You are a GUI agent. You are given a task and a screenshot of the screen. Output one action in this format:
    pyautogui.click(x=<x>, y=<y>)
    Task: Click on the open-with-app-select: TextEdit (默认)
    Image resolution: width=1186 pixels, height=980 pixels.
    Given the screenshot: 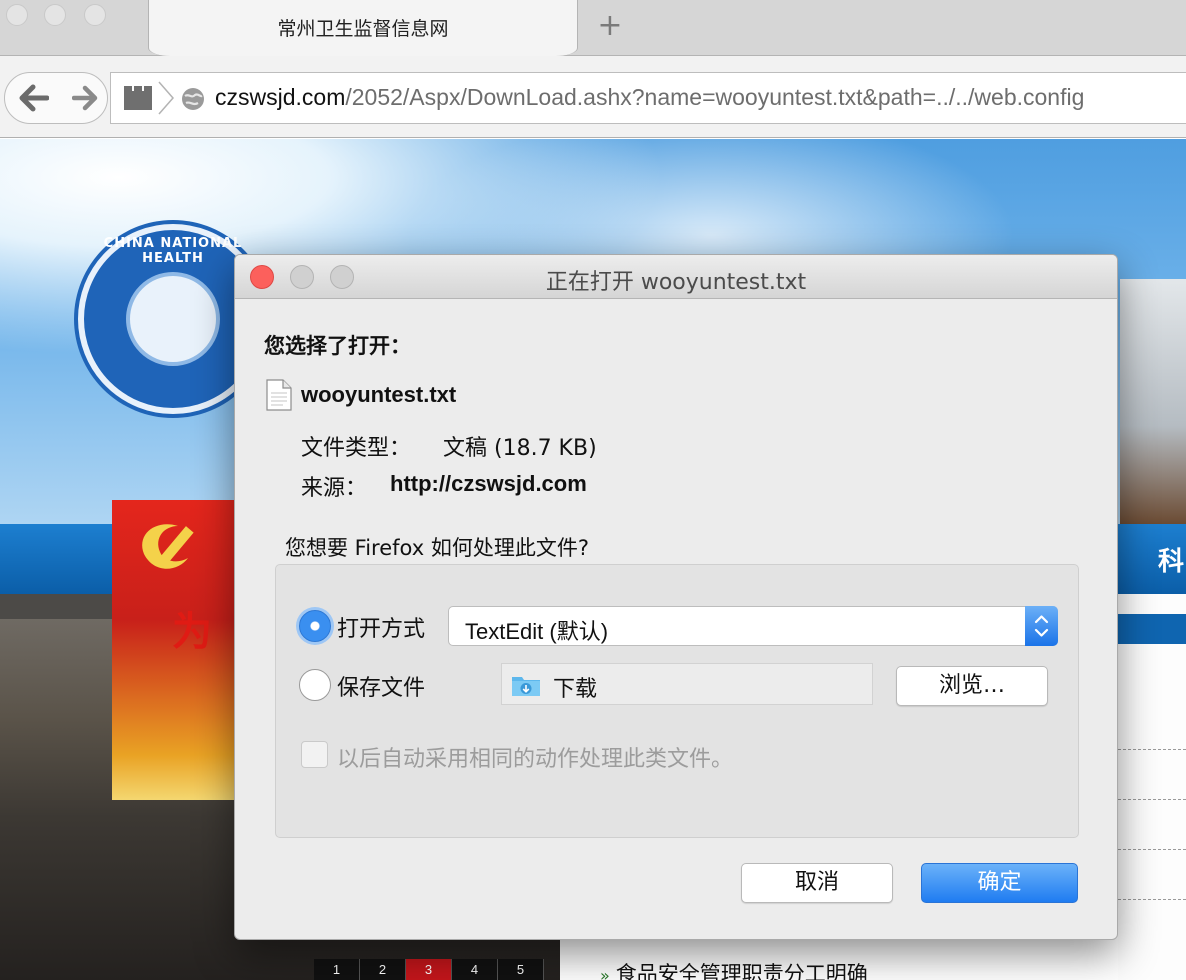 What is the action you would take?
    pyautogui.click(x=753, y=626)
    